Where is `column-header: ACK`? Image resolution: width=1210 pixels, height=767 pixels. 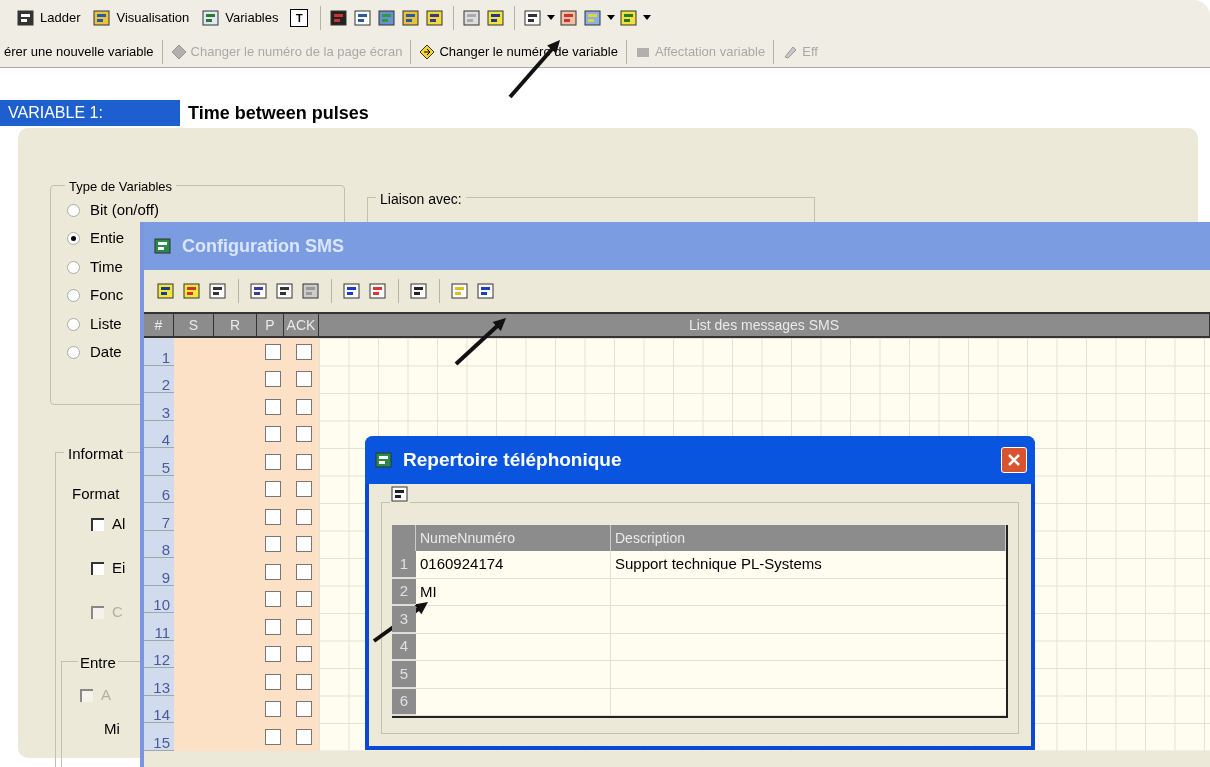 column-header: ACK is located at coordinates (301, 325).